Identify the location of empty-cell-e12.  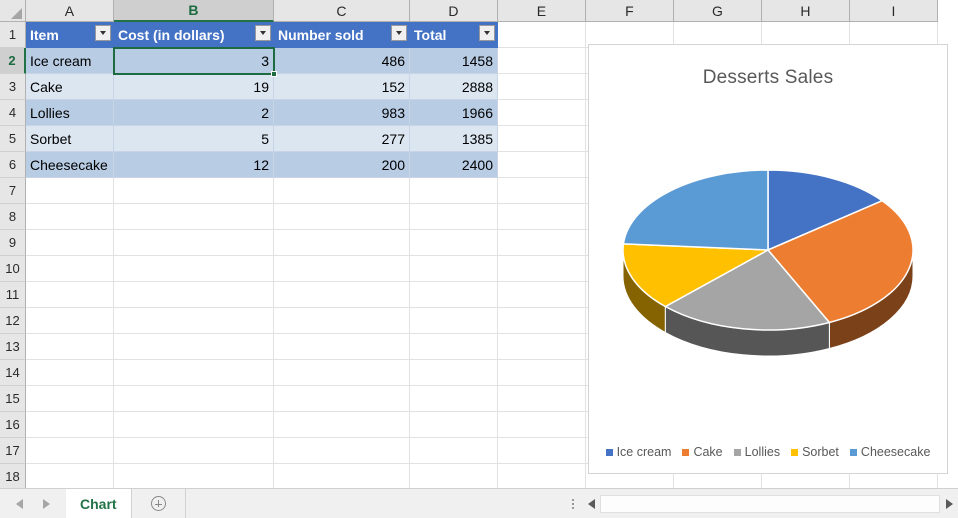
(542, 321).